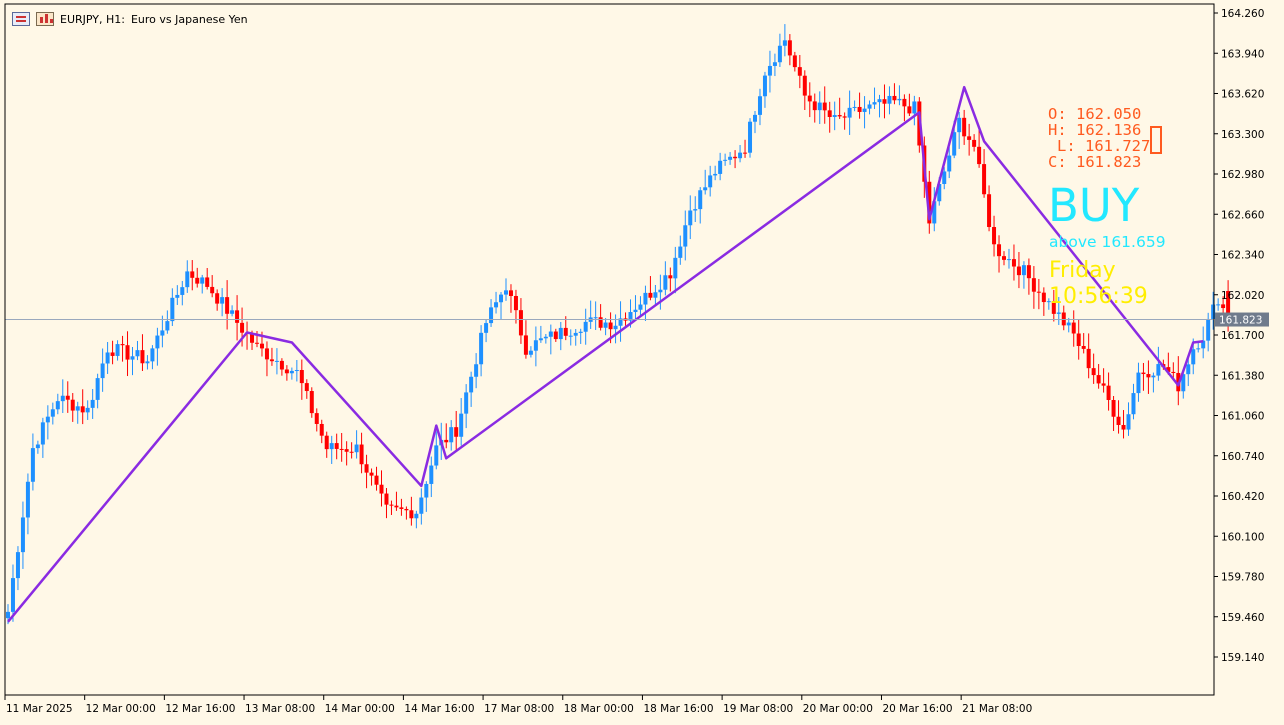 Image resolution: width=1284 pixels, height=725 pixels. What do you see at coordinates (1107, 242) in the screenshot?
I see `signal-detail: above 161.659` at bounding box center [1107, 242].